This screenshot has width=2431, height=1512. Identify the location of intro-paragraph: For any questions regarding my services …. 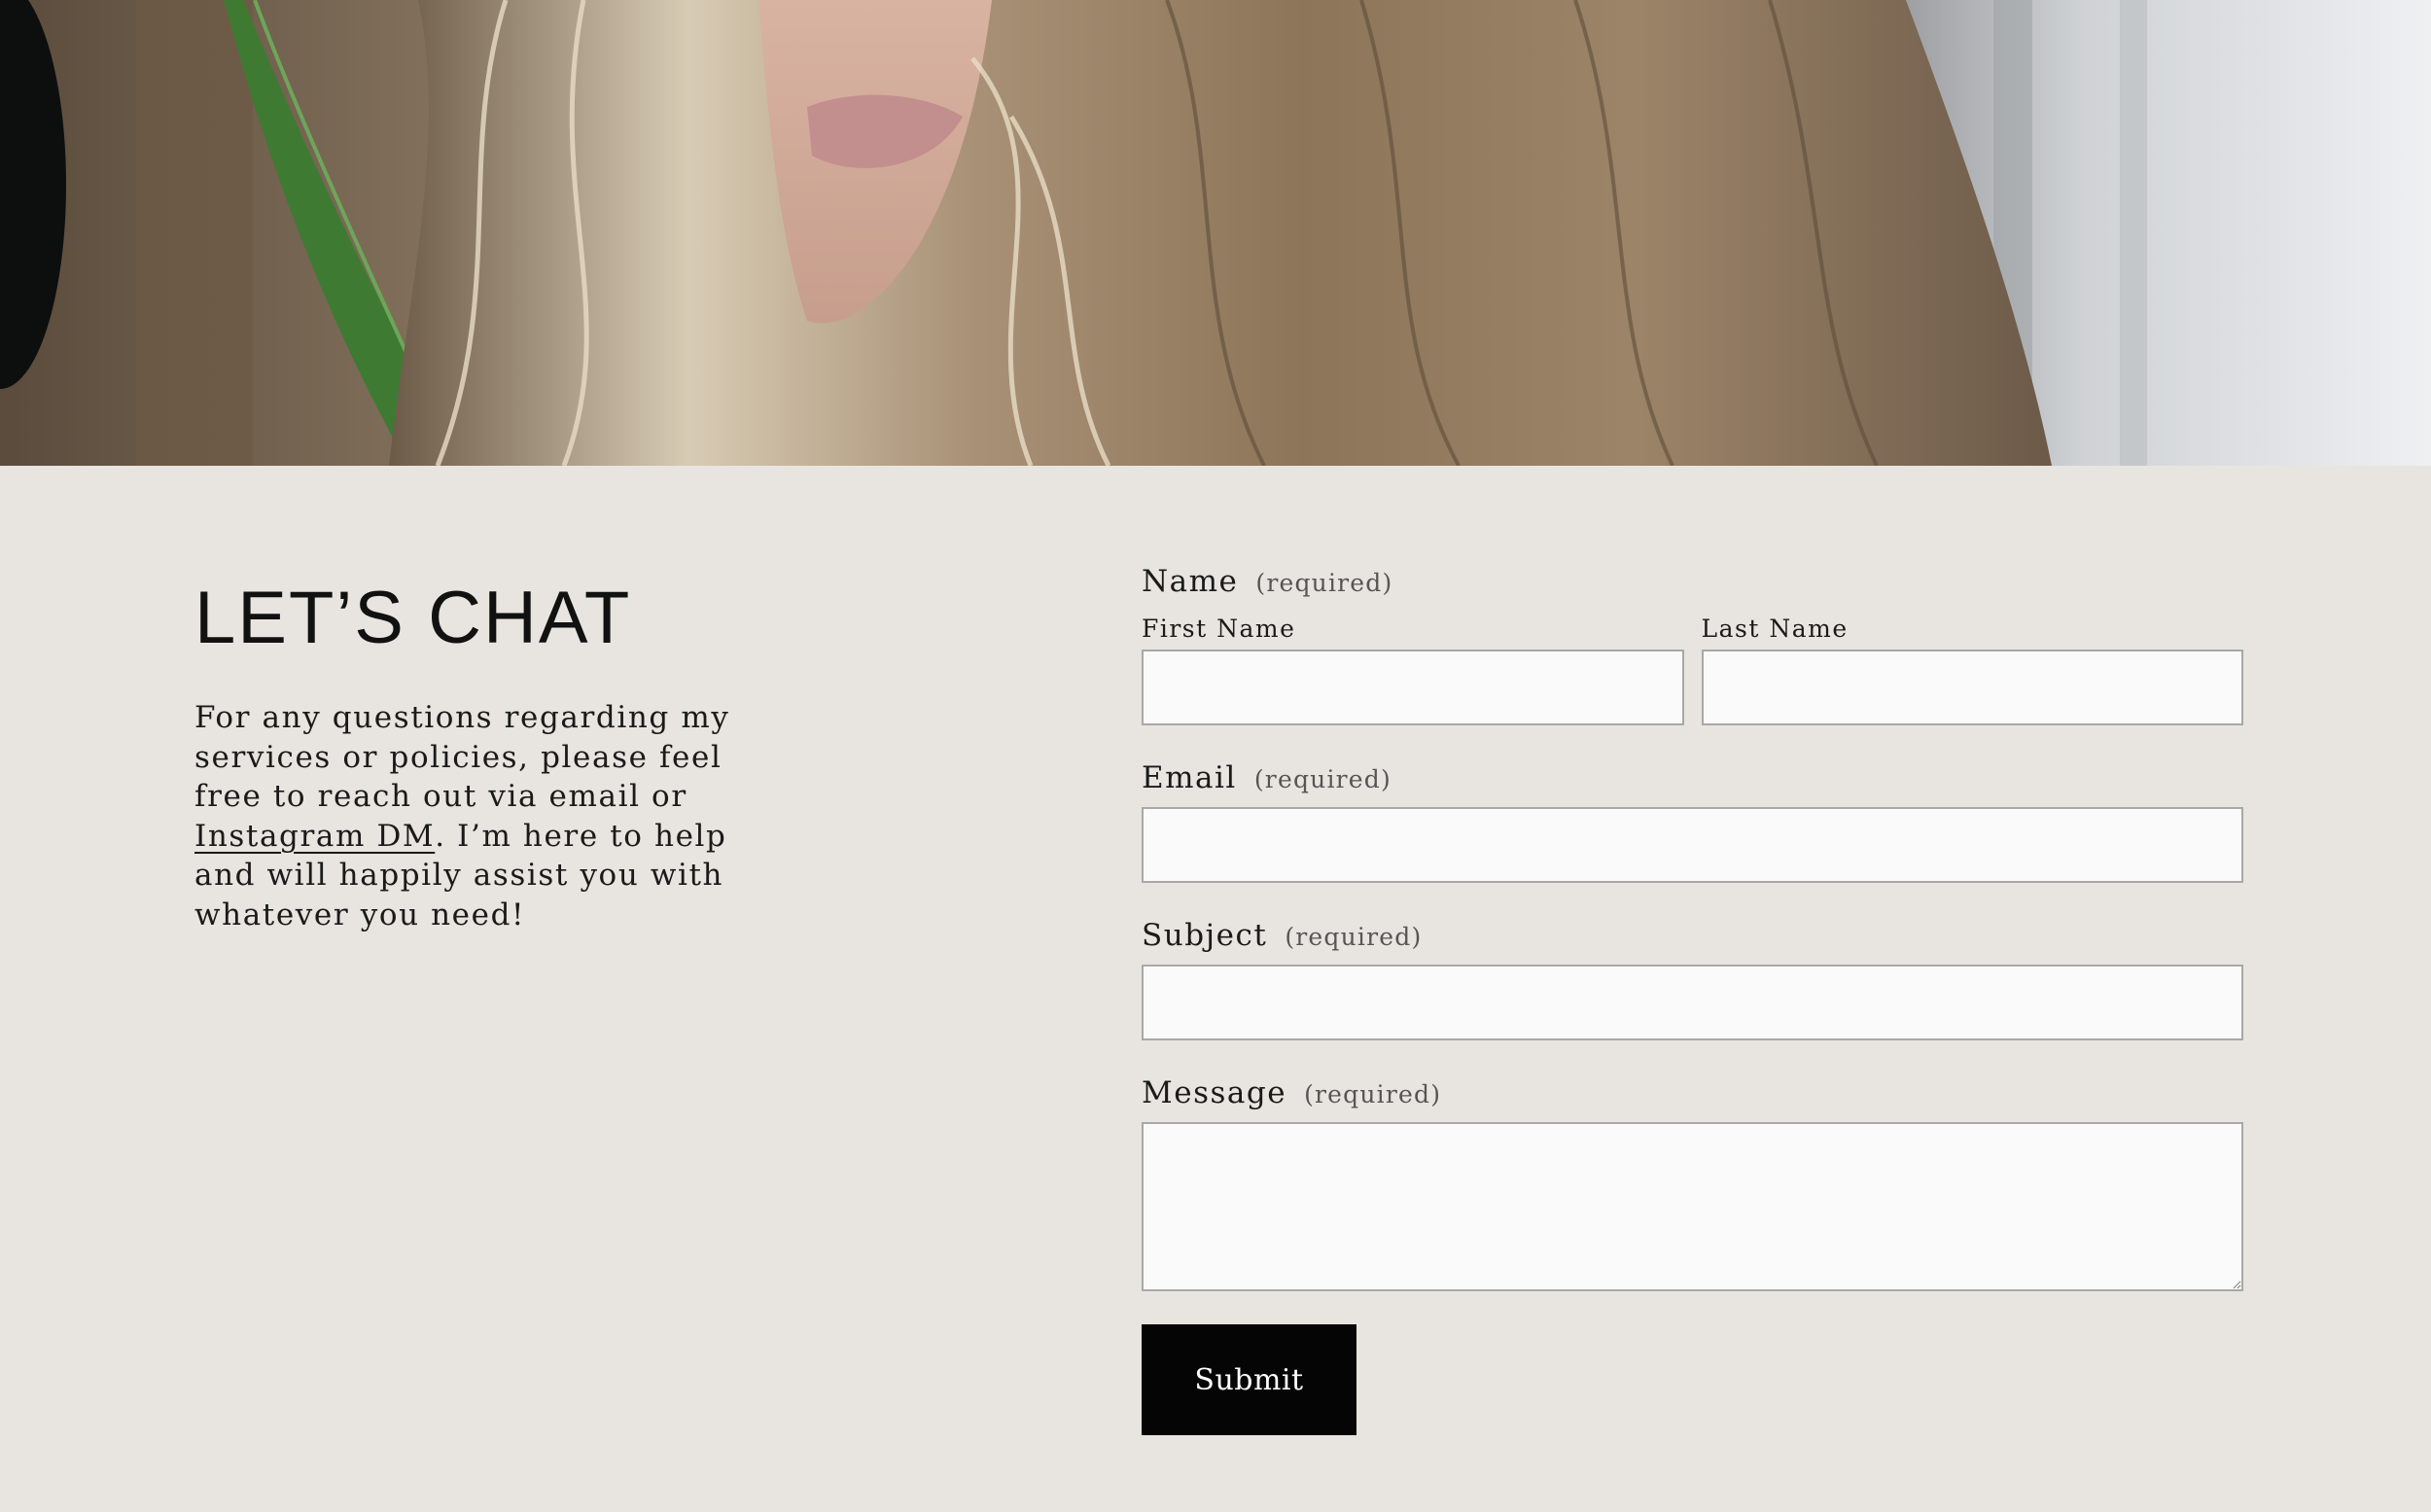
(495, 816).